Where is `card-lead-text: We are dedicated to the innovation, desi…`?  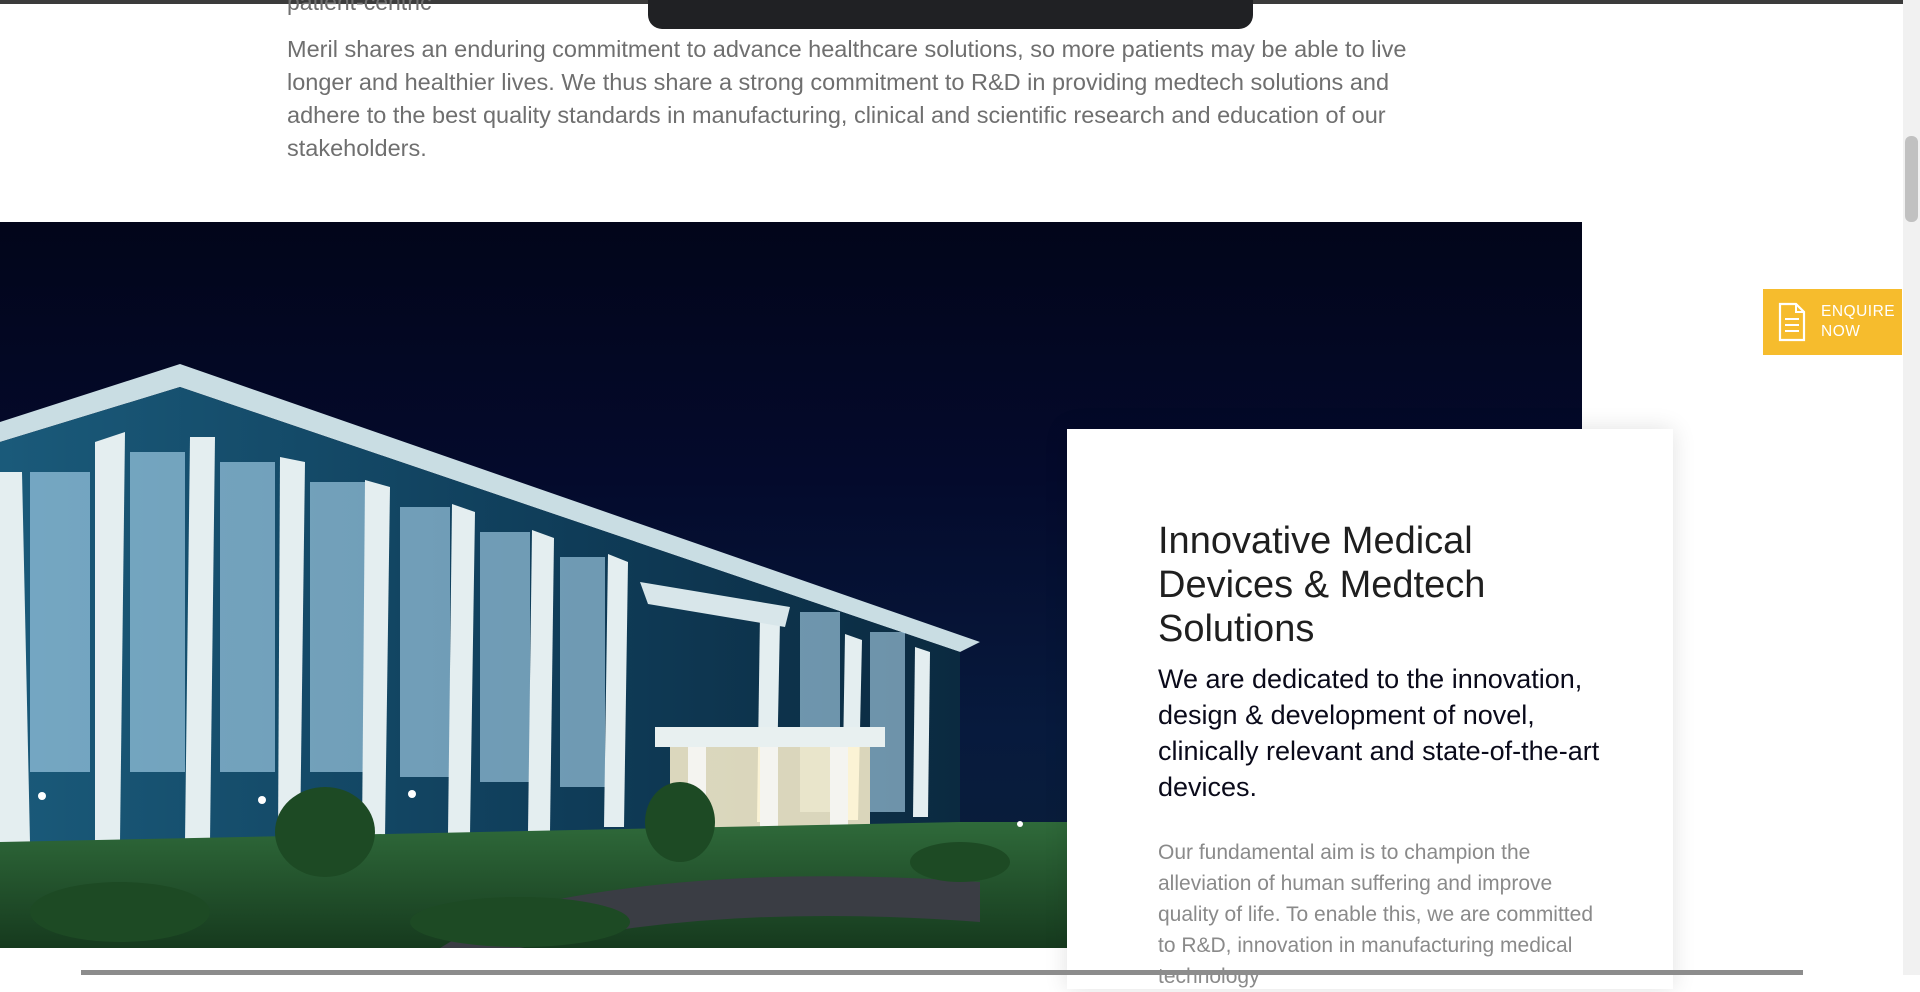
card-lead-text: We are dedicated to the innovation, desi… is located at coordinates (1379, 733).